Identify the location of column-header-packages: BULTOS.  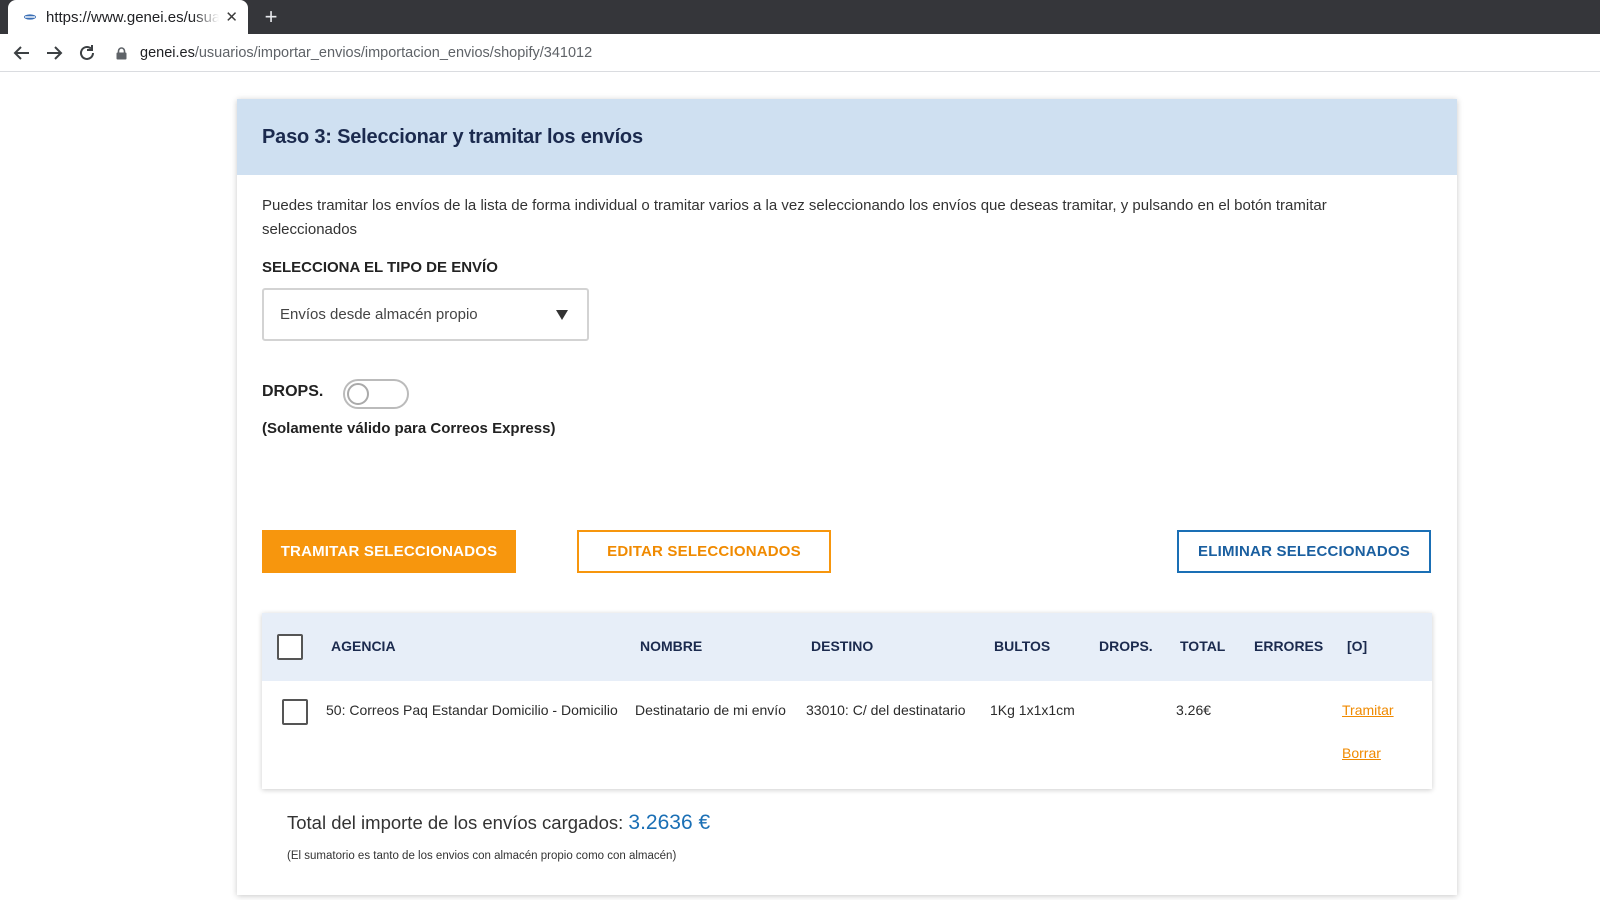
(1022, 646).